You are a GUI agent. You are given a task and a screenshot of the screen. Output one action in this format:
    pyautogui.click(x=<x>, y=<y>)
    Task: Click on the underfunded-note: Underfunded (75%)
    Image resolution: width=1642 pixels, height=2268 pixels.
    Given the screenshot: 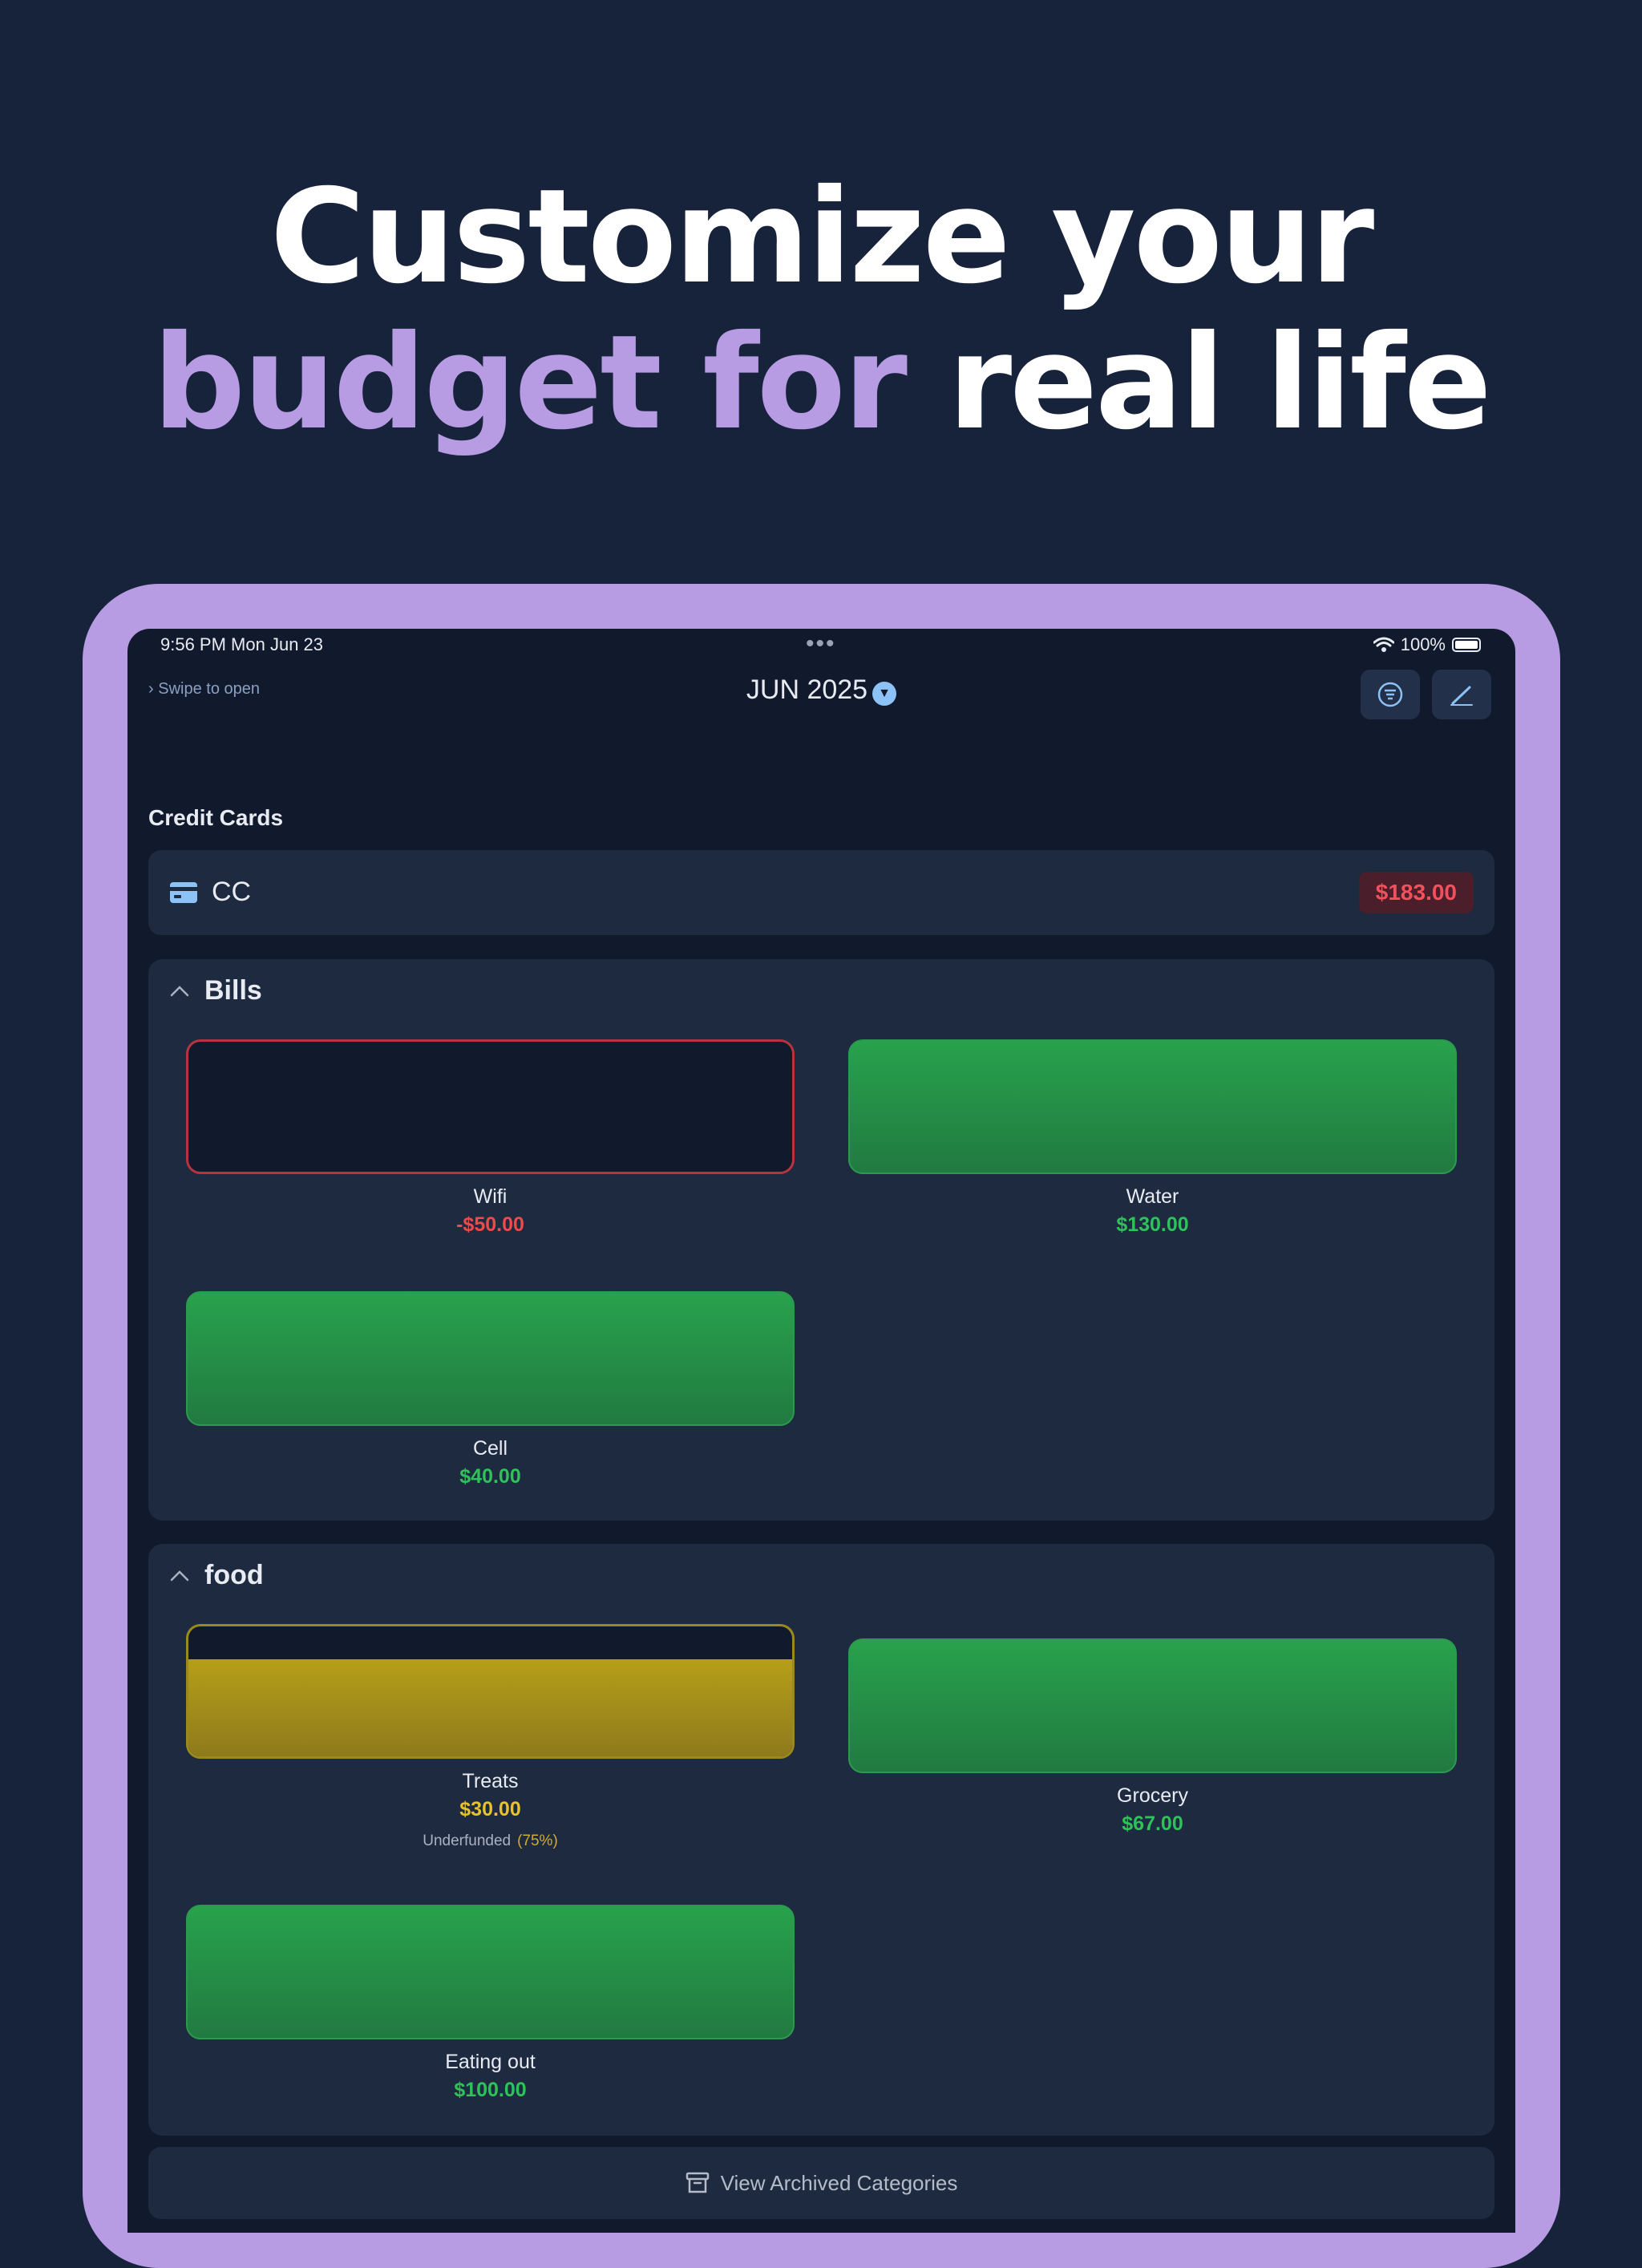 What is the action you would take?
    pyautogui.click(x=490, y=1842)
    